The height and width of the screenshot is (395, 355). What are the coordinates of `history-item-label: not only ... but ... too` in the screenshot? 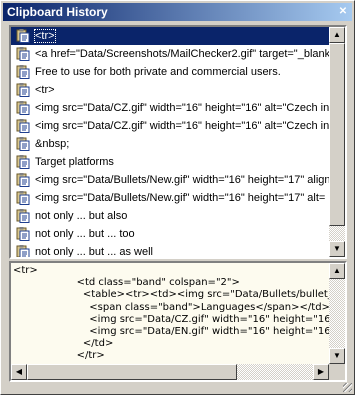 It's located at (85, 234).